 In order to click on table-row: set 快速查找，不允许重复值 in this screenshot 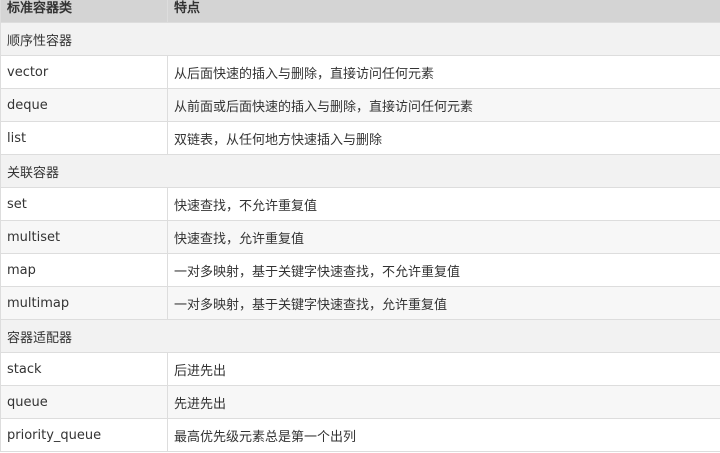, I will do `click(360, 204)`.